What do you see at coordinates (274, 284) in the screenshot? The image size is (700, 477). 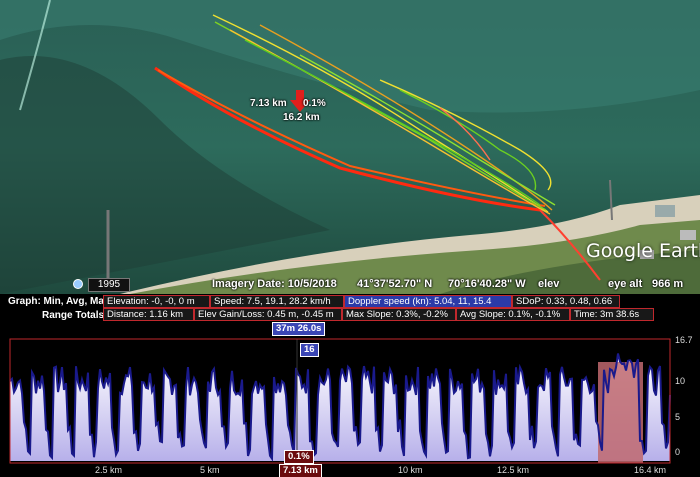 I see `imagery-date: Imagery Date: 10/5/2018` at bounding box center [274, 284].